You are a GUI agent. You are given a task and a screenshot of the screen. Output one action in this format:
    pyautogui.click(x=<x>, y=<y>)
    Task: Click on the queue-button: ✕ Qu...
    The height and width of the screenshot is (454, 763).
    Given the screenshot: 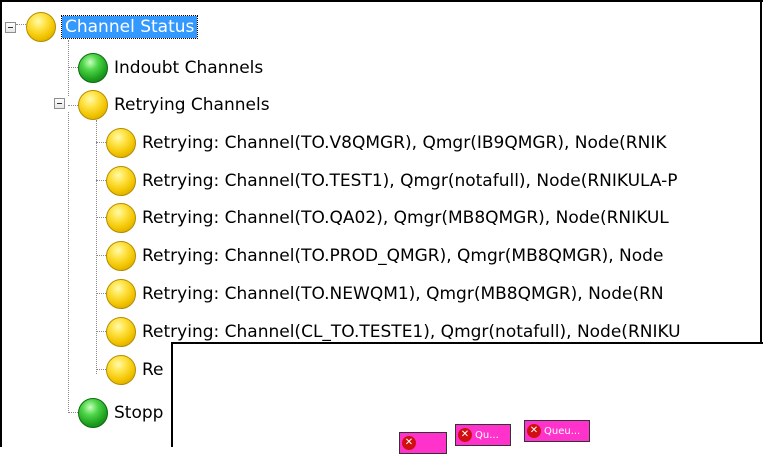 What is the action you would take?
    pyautogui.click(x=483, y=435)
    